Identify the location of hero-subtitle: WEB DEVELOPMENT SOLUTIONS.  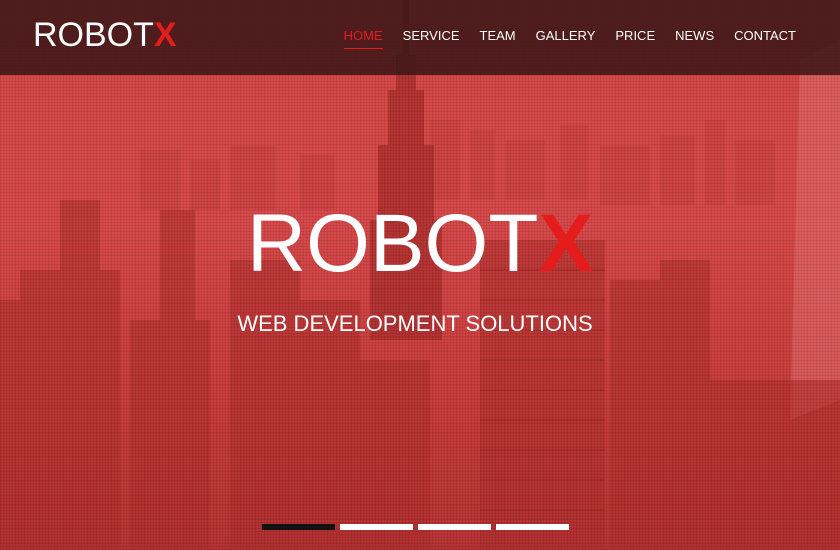
(415, 323).